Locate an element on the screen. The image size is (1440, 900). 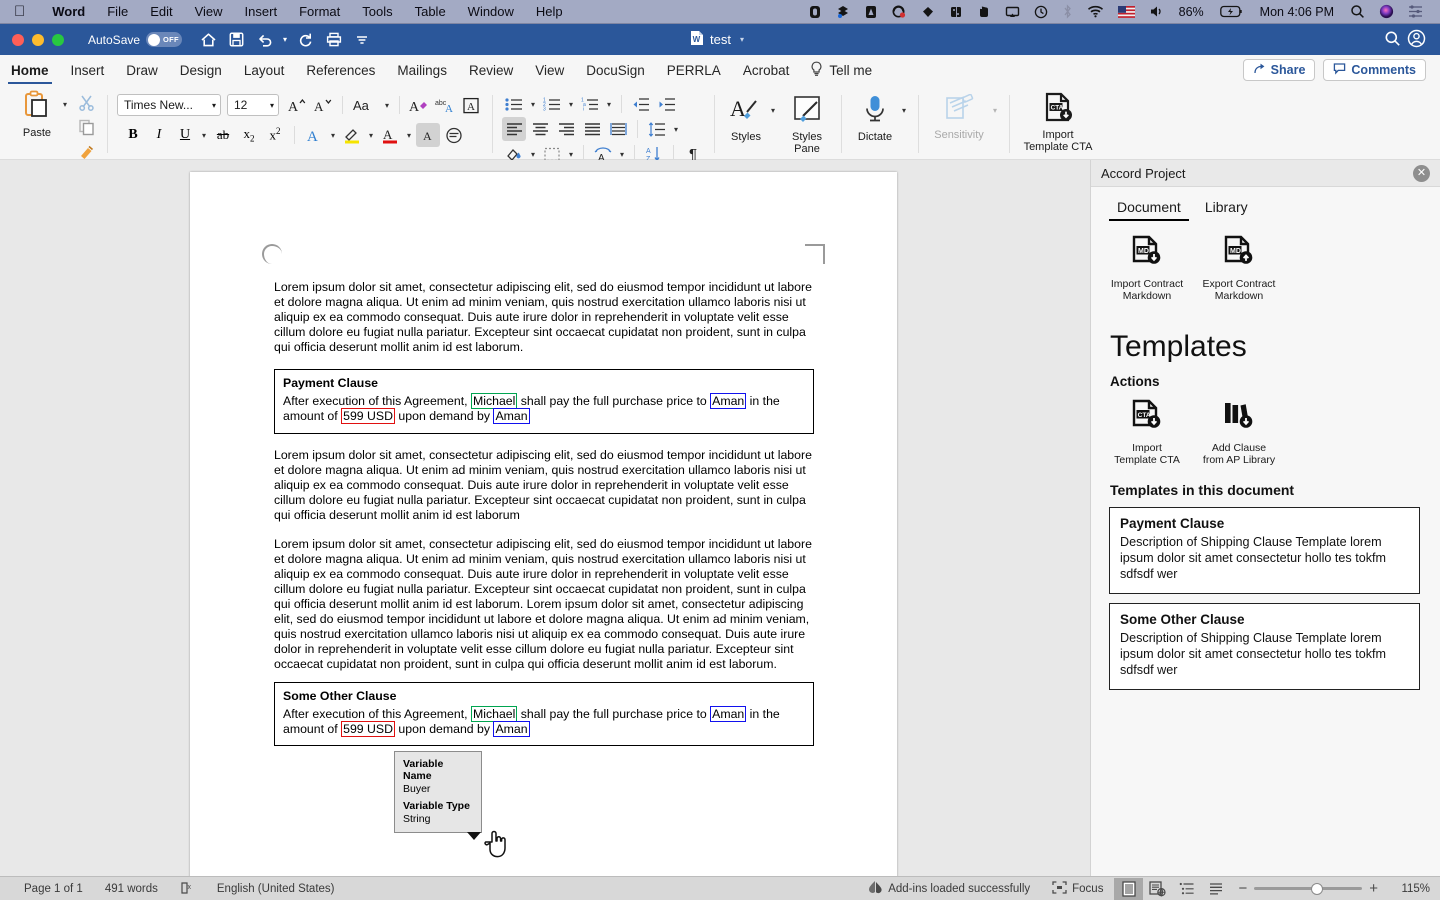
variable-seller: Aman is located at coordinates (728, 401).